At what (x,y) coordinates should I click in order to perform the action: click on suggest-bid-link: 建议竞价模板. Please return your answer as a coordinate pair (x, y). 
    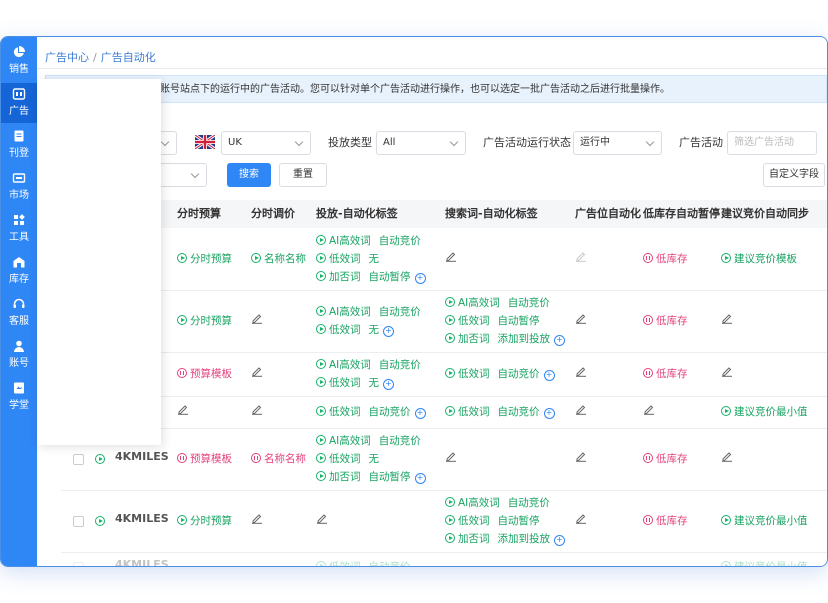
    Looking at the image, I should click on (765, 259).